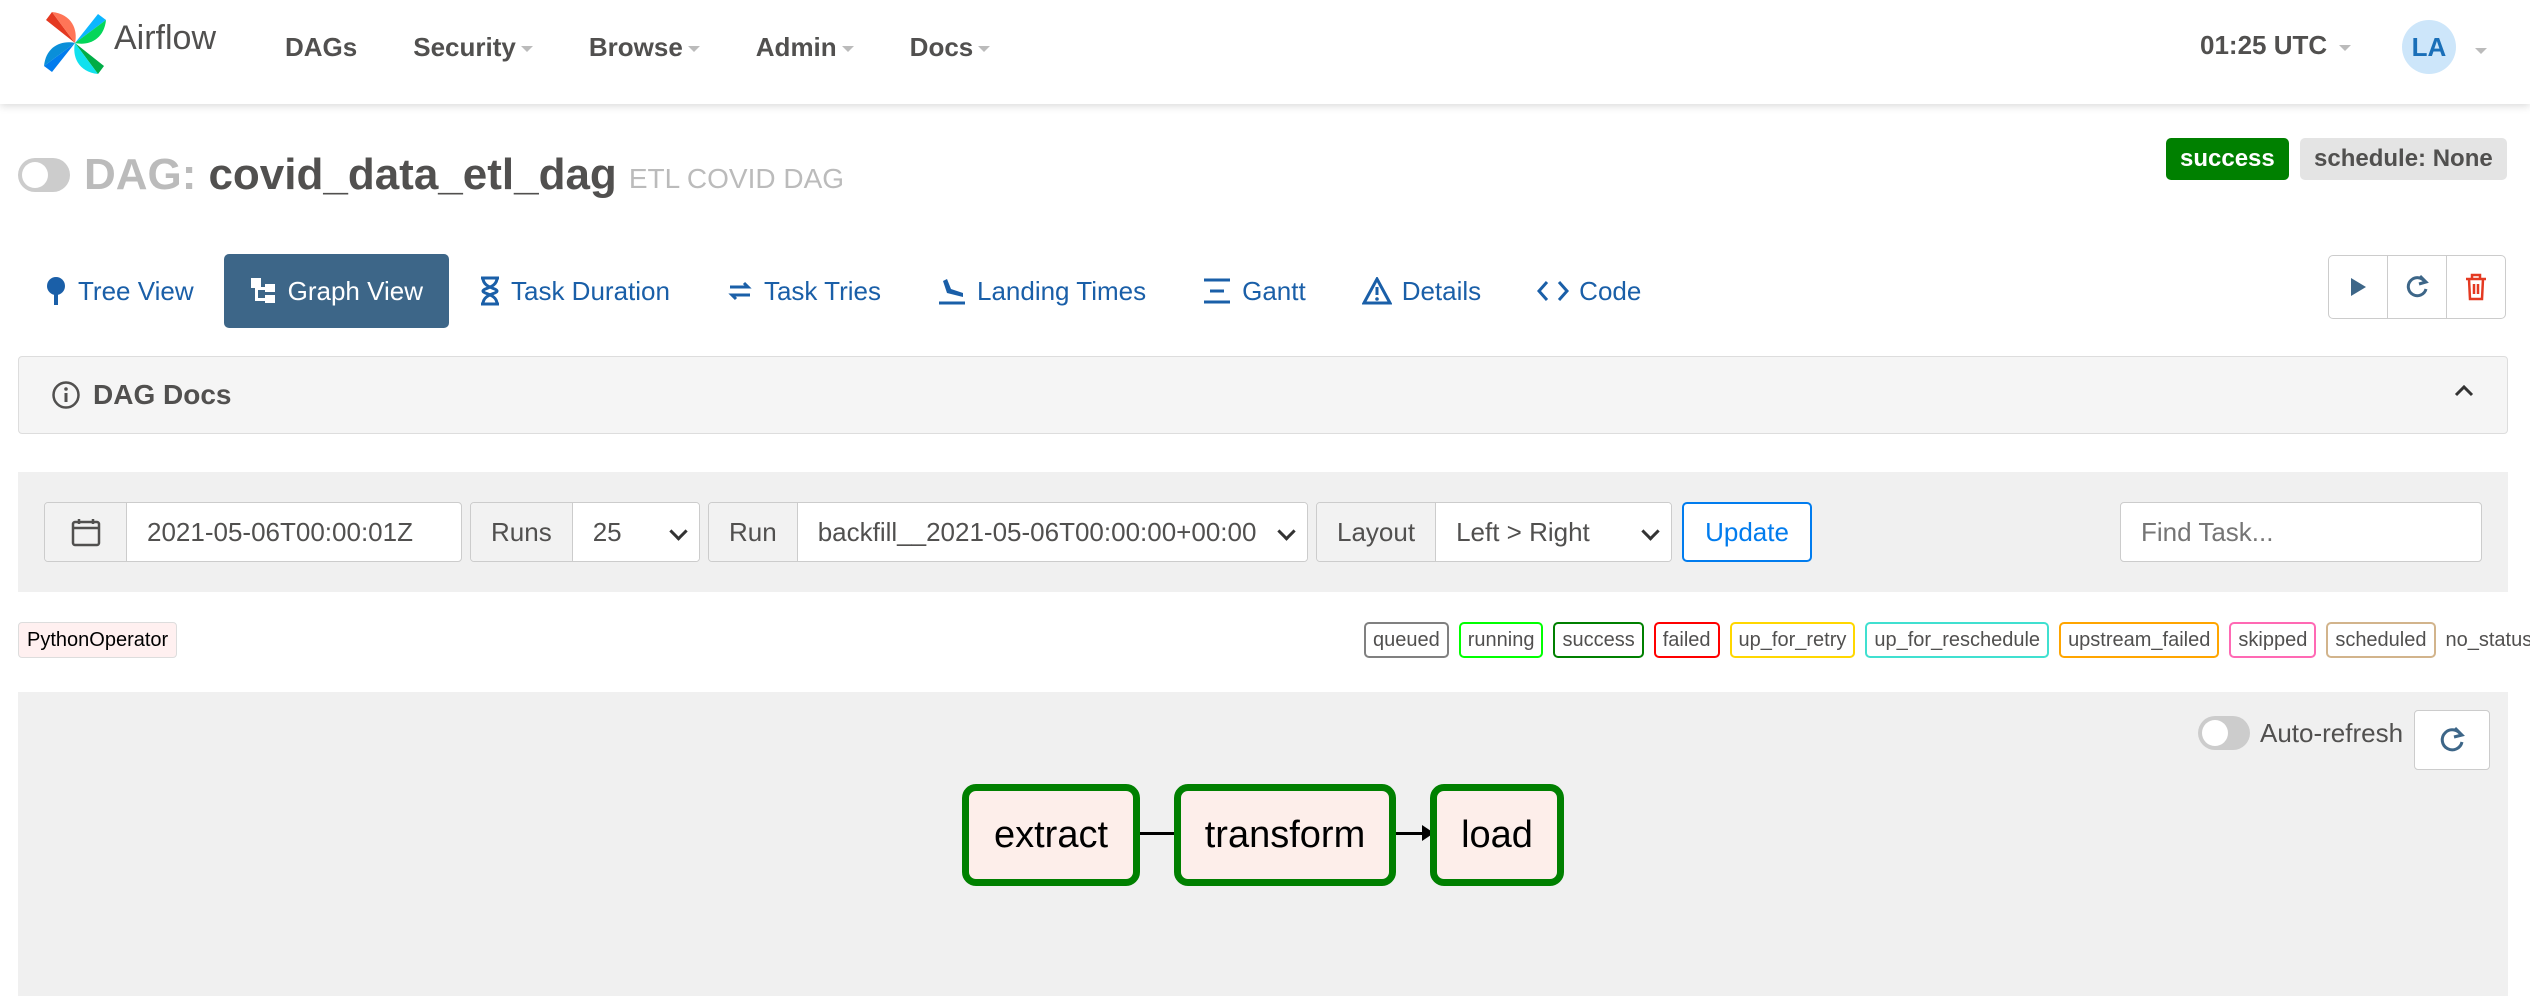 Image resolution: width=2530 pixels, height=996 pixels. I want to click on brand-link: Airflow, so click(129, 43).